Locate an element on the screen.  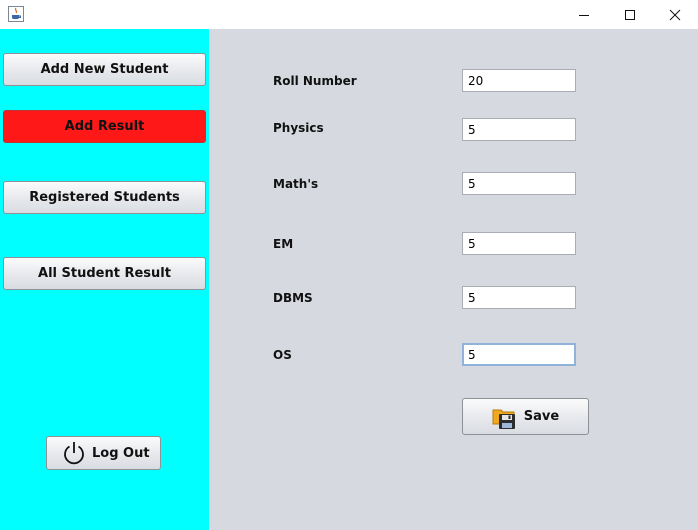
maximize-button is located at coordinates (630, 14).